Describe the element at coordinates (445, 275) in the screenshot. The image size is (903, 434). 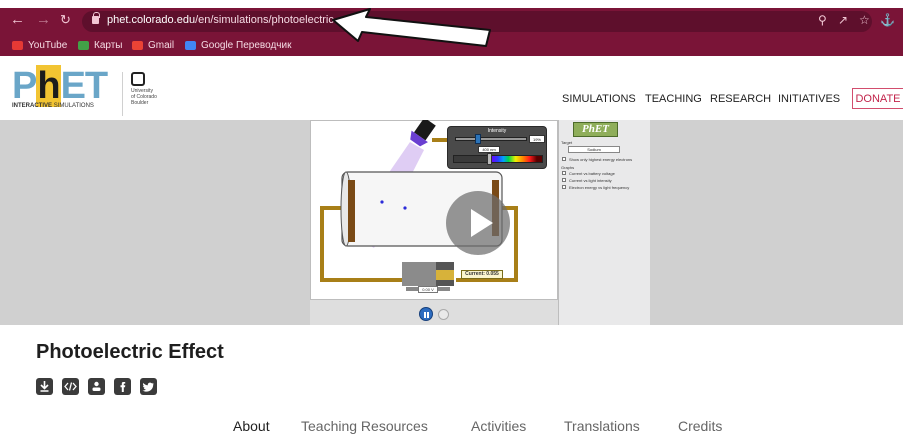
I see `battery-cap` at that location.